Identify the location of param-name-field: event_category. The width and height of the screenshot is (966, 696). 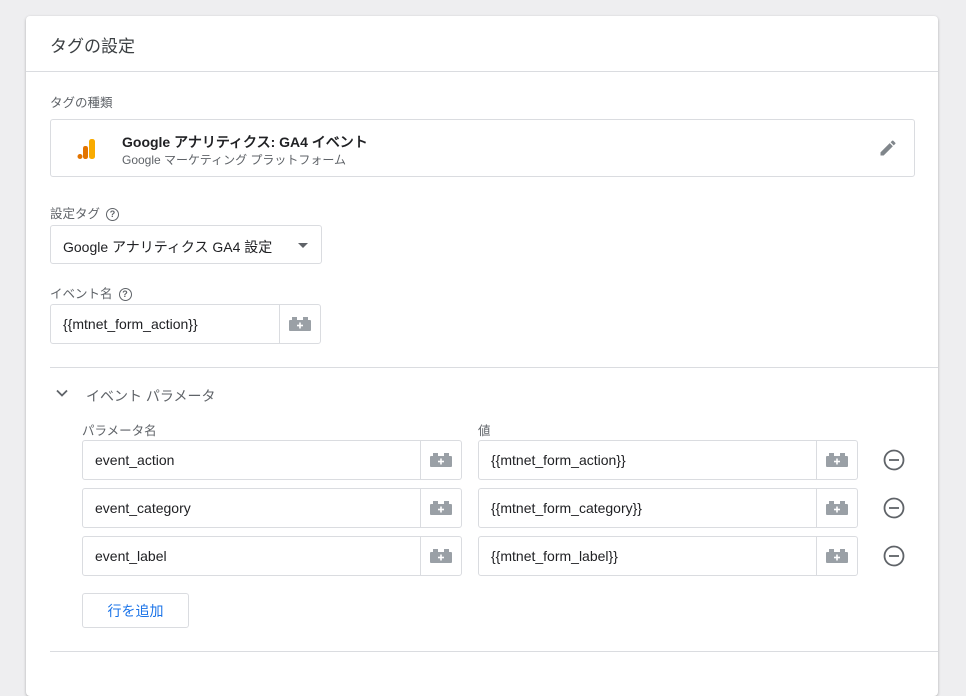
(272, 508).